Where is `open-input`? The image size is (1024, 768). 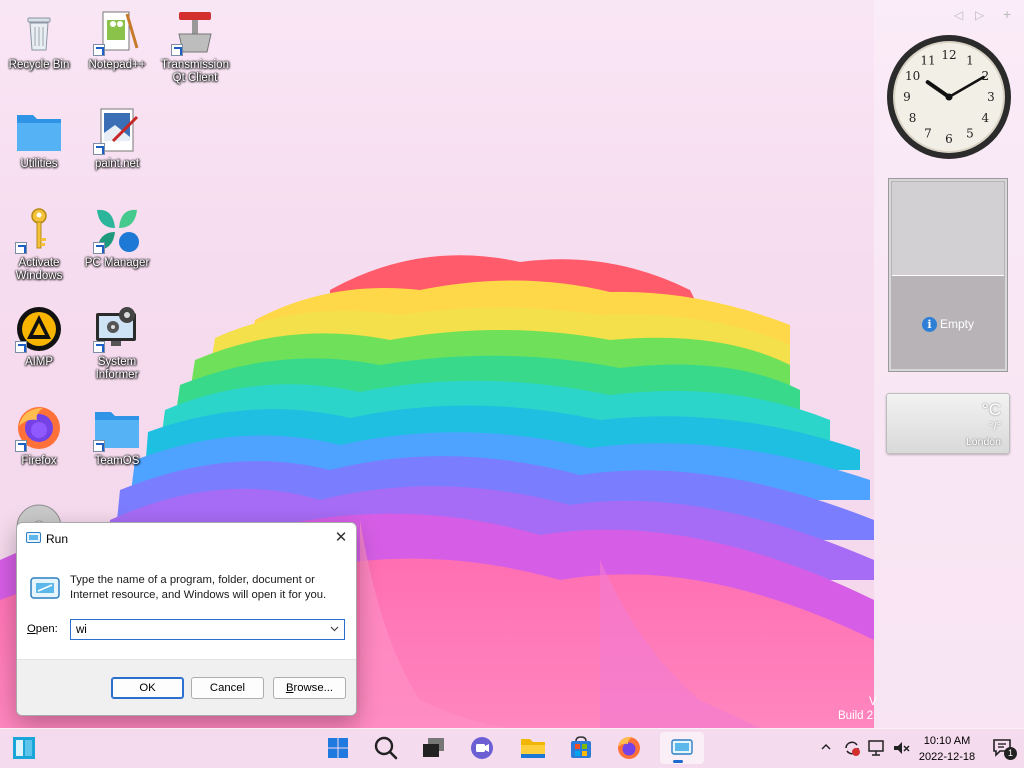
open-input is located at coordinates (196, 629).